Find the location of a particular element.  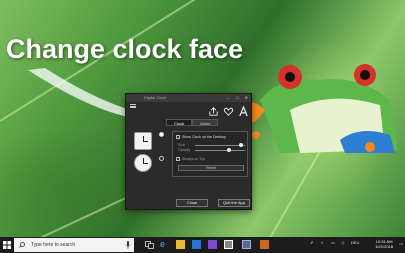

always-on-top-label: Always on Top is located at coordinates (194, 159).